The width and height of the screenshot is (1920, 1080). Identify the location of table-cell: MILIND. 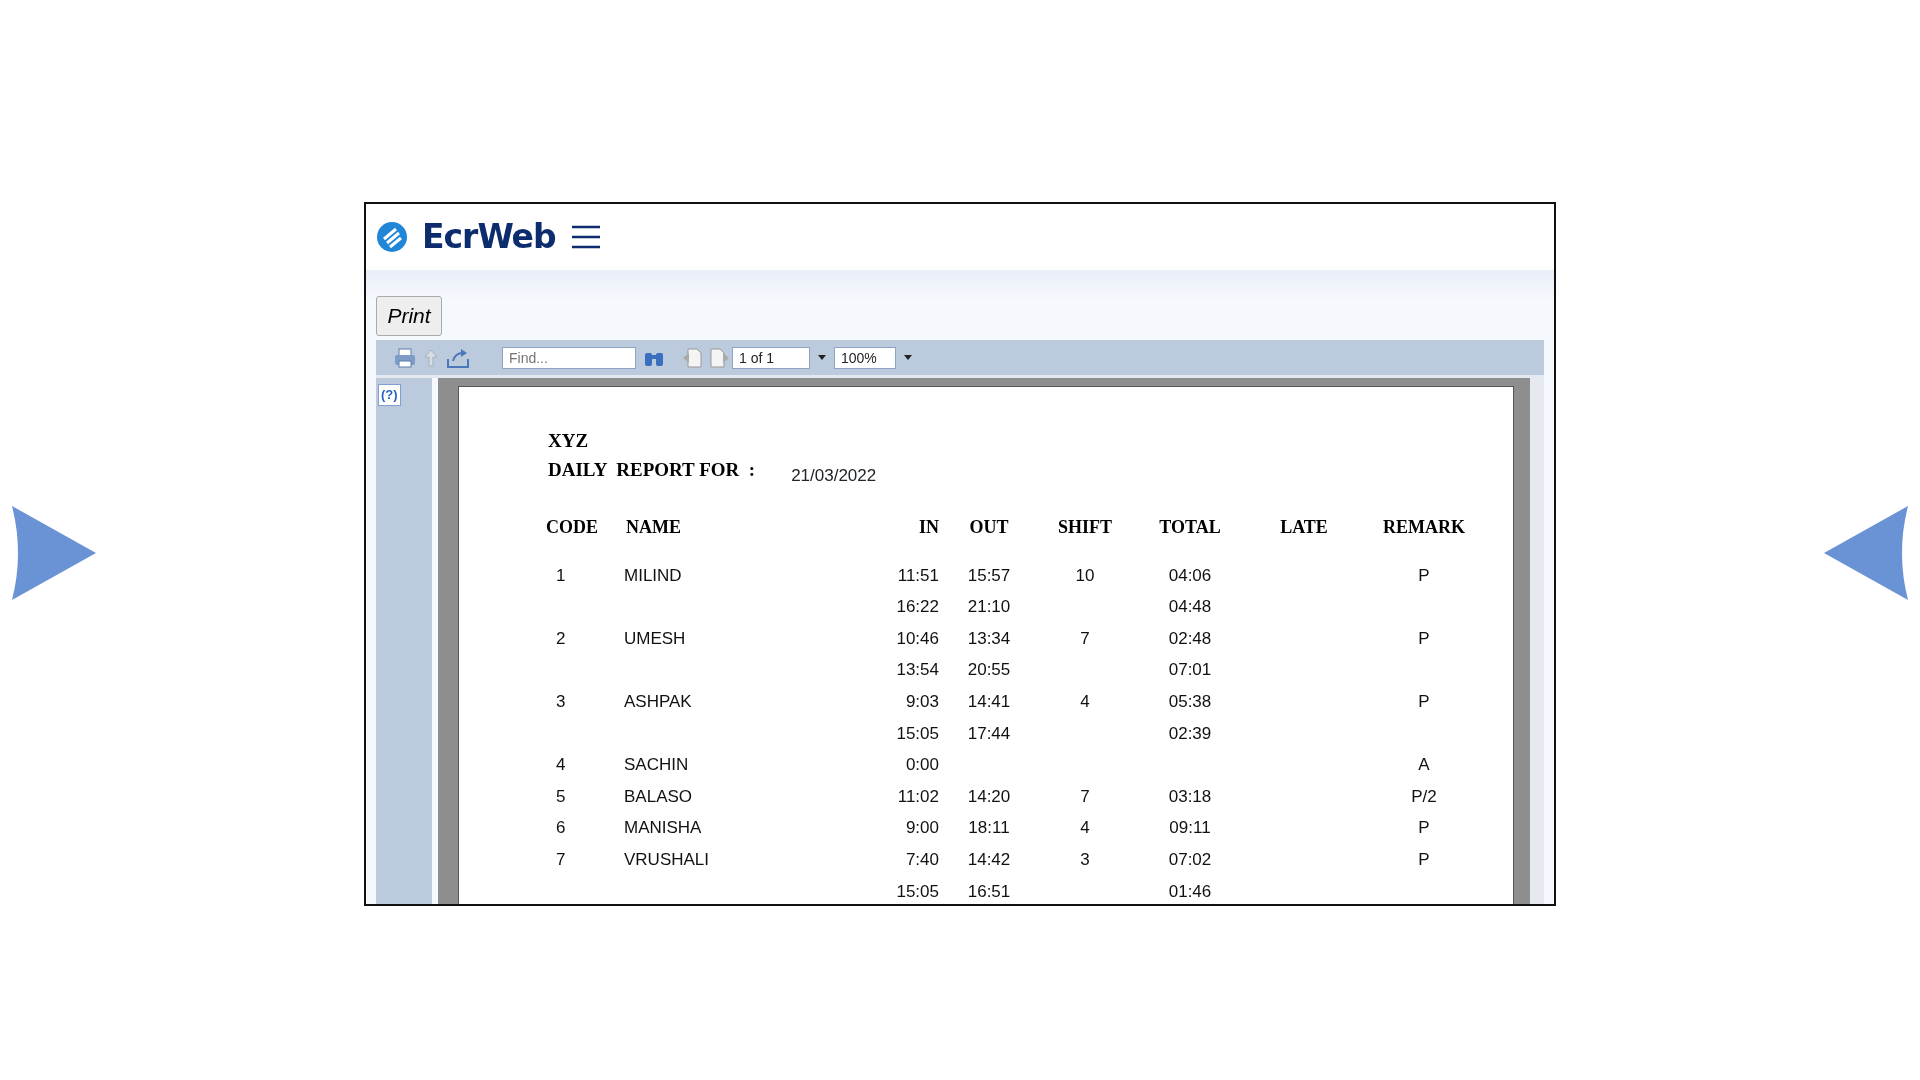
(653, 575).